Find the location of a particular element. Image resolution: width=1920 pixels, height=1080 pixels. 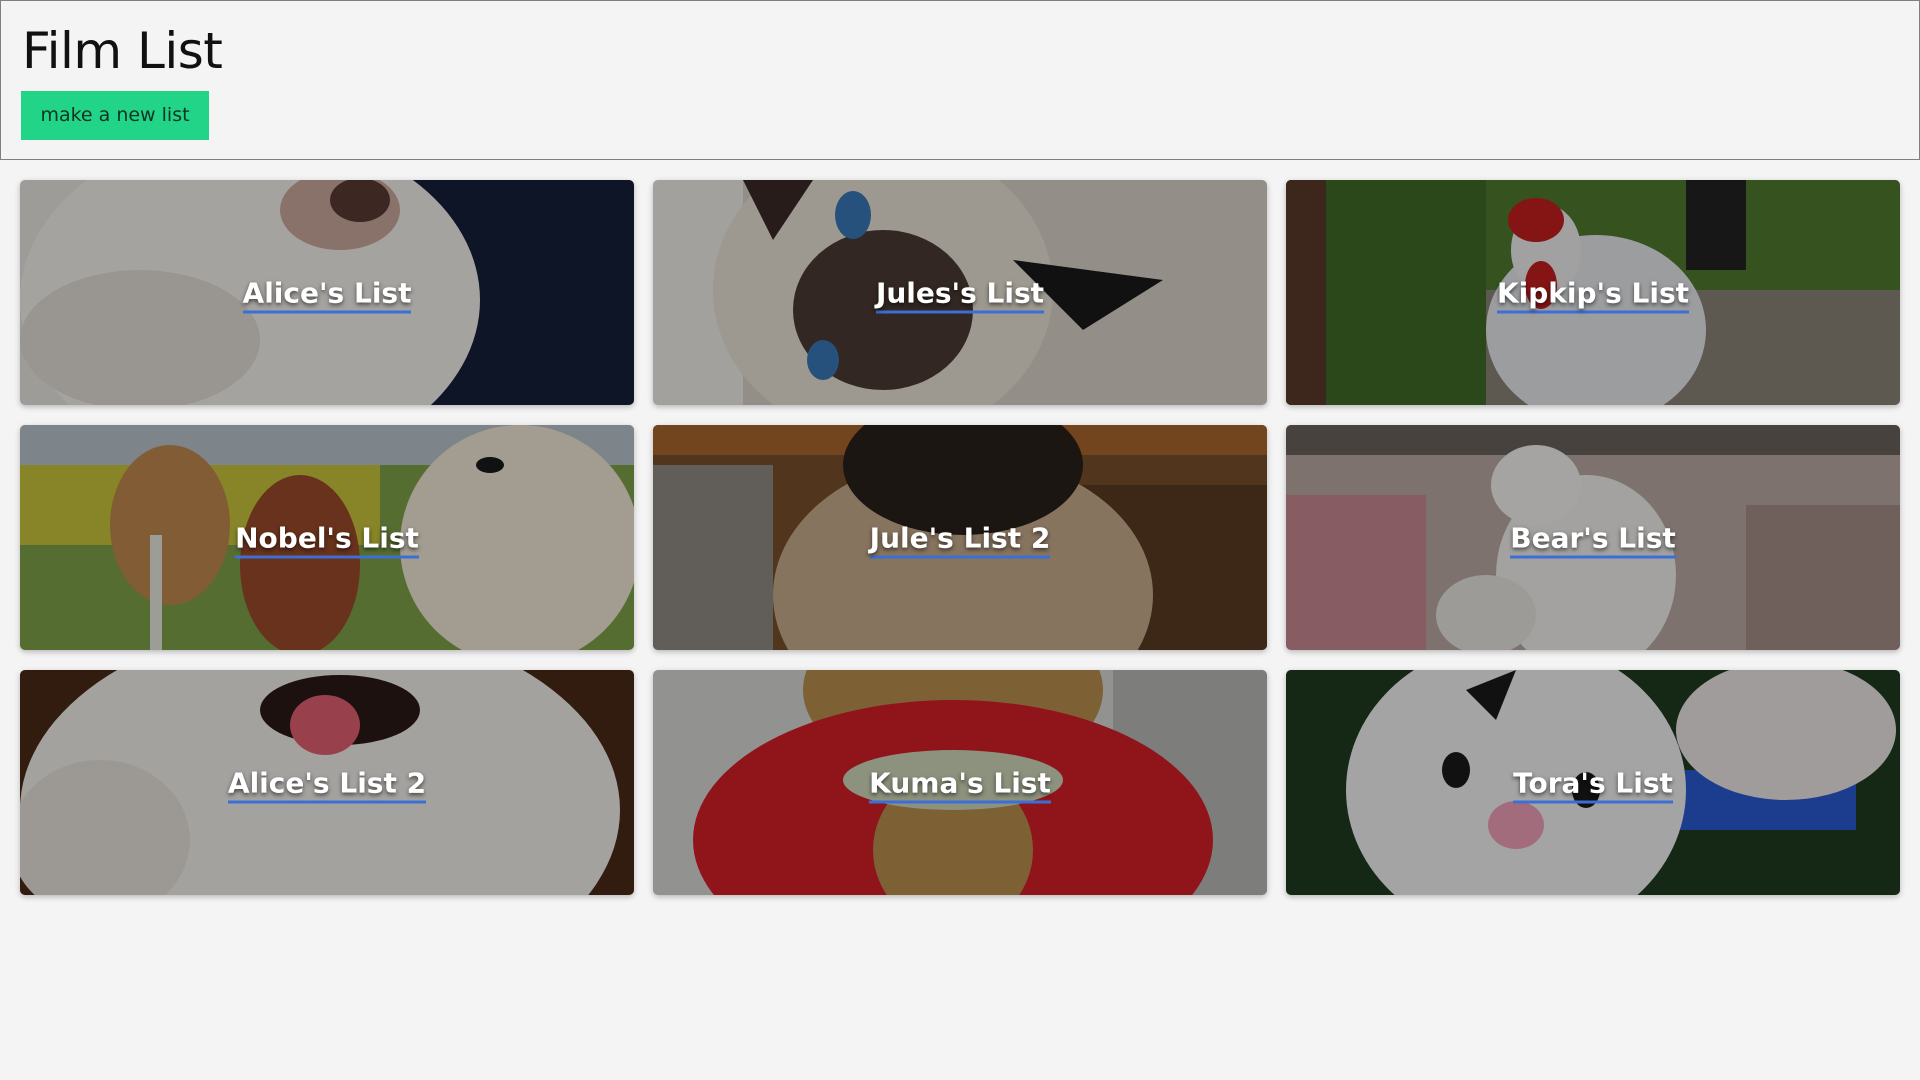

list-title-link: Alice's List is located at coordinates (327, 294).